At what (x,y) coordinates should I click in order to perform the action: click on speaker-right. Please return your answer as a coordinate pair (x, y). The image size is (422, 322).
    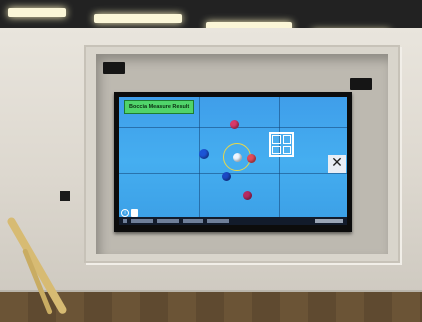
    Looking at the image, I should click on (361, 84).